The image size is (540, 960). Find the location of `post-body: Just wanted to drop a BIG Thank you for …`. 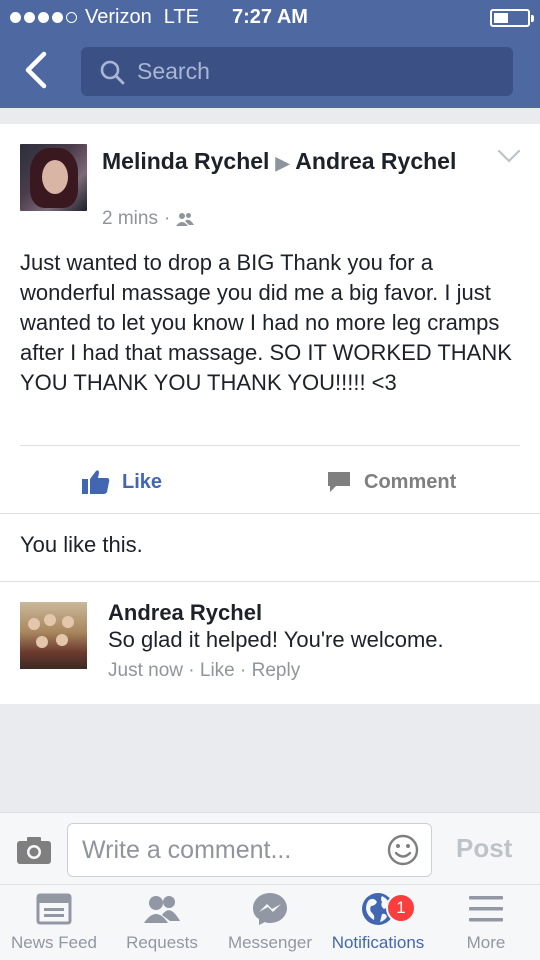

post-body: Just wanted to drop a BIG Thank you for … is located at coordinates (266, 322).